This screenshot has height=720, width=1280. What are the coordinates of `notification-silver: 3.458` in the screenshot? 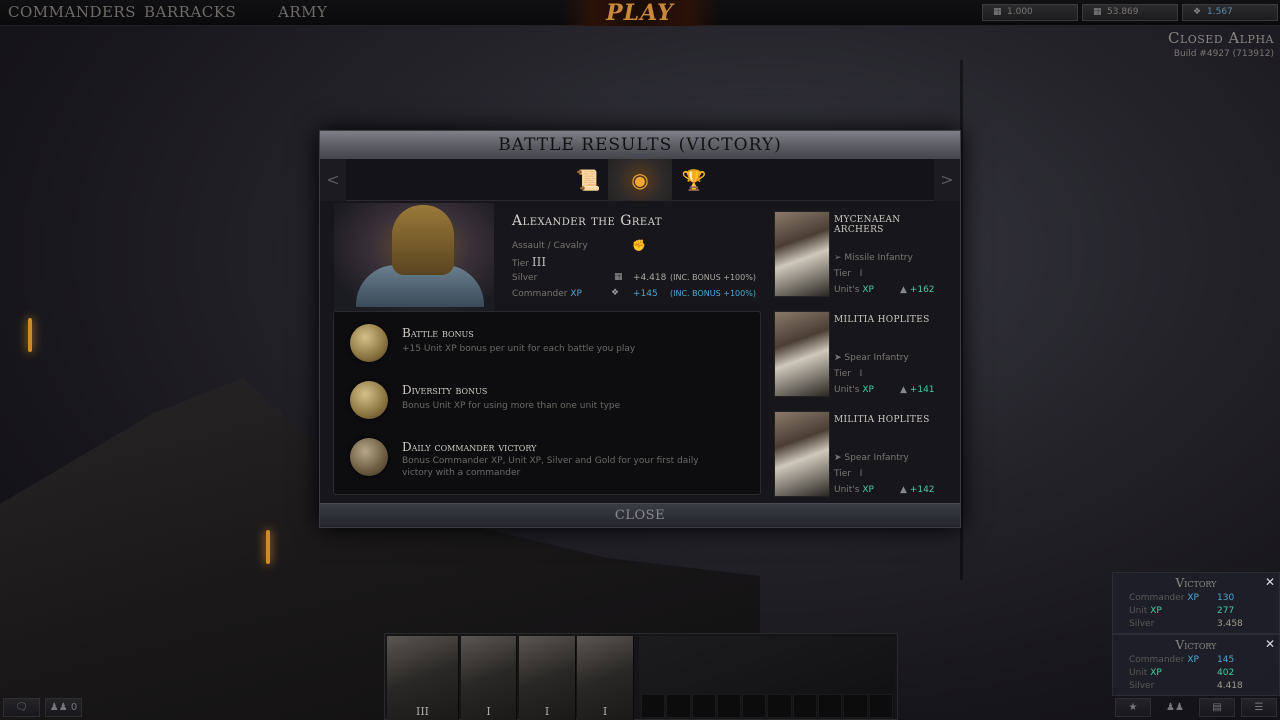 It's located at (1230, 624).